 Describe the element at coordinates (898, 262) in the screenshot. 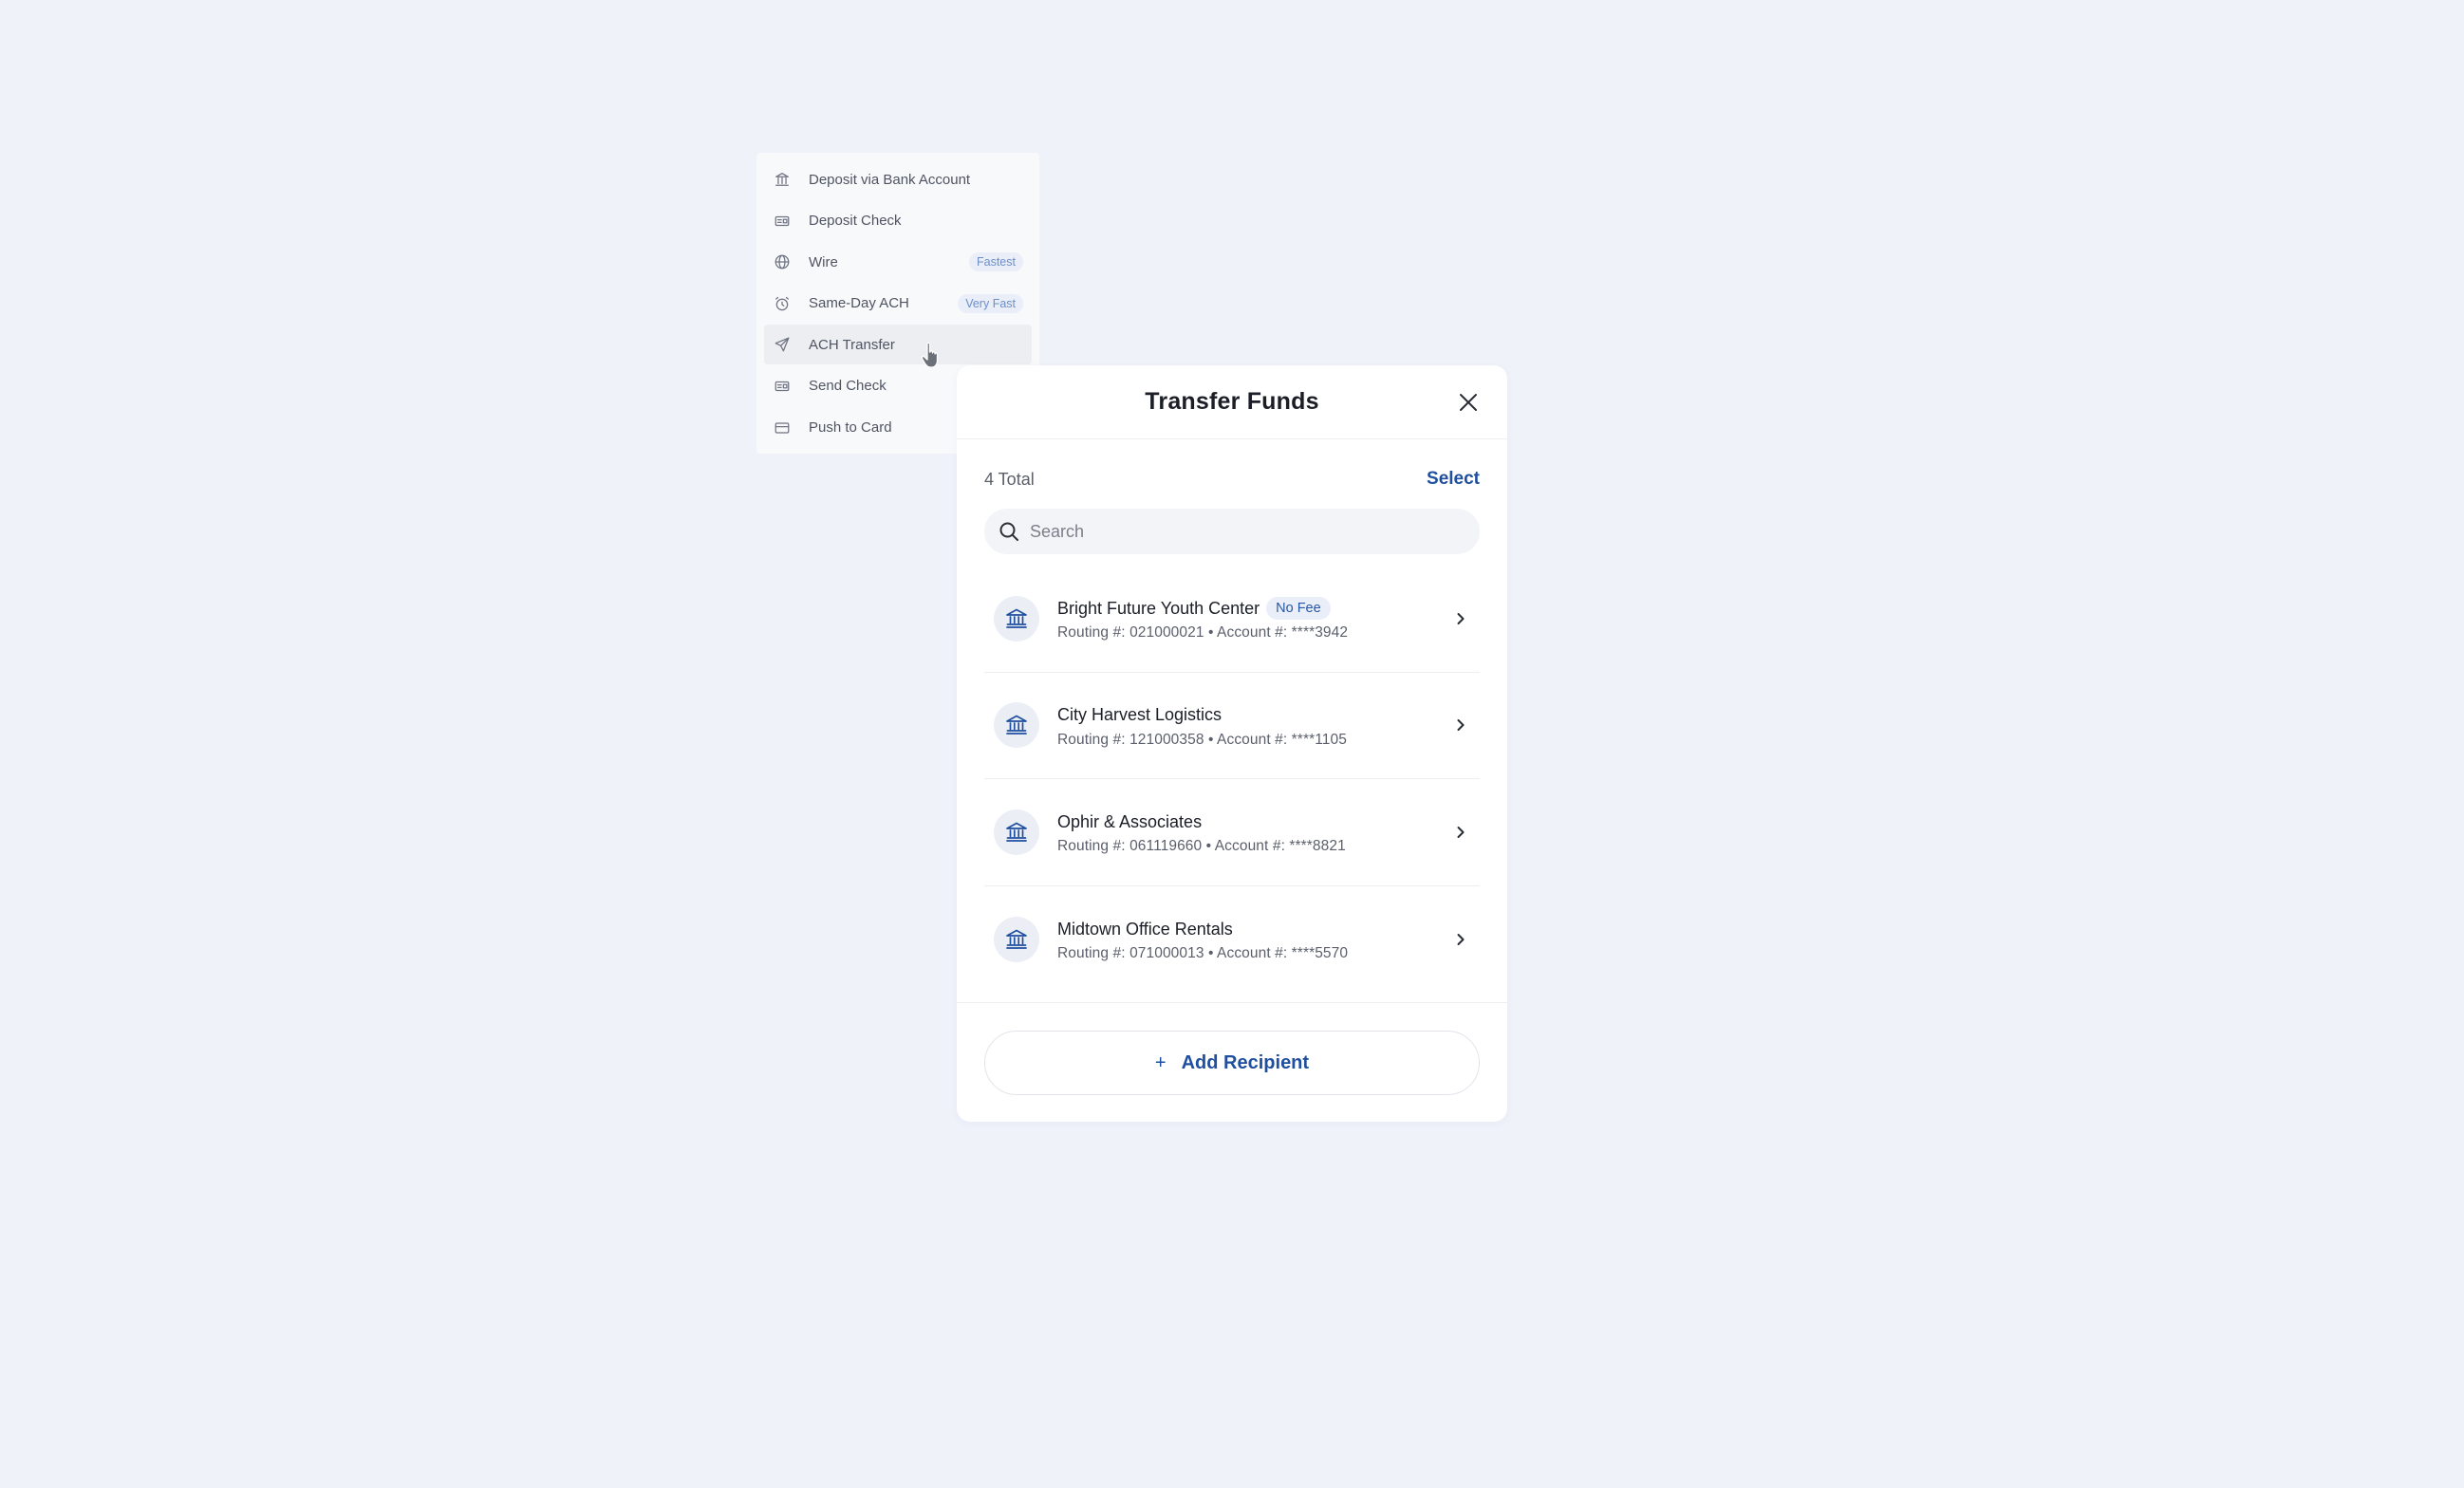

I see `menu-item-wire: Wire Fastest` at that location.